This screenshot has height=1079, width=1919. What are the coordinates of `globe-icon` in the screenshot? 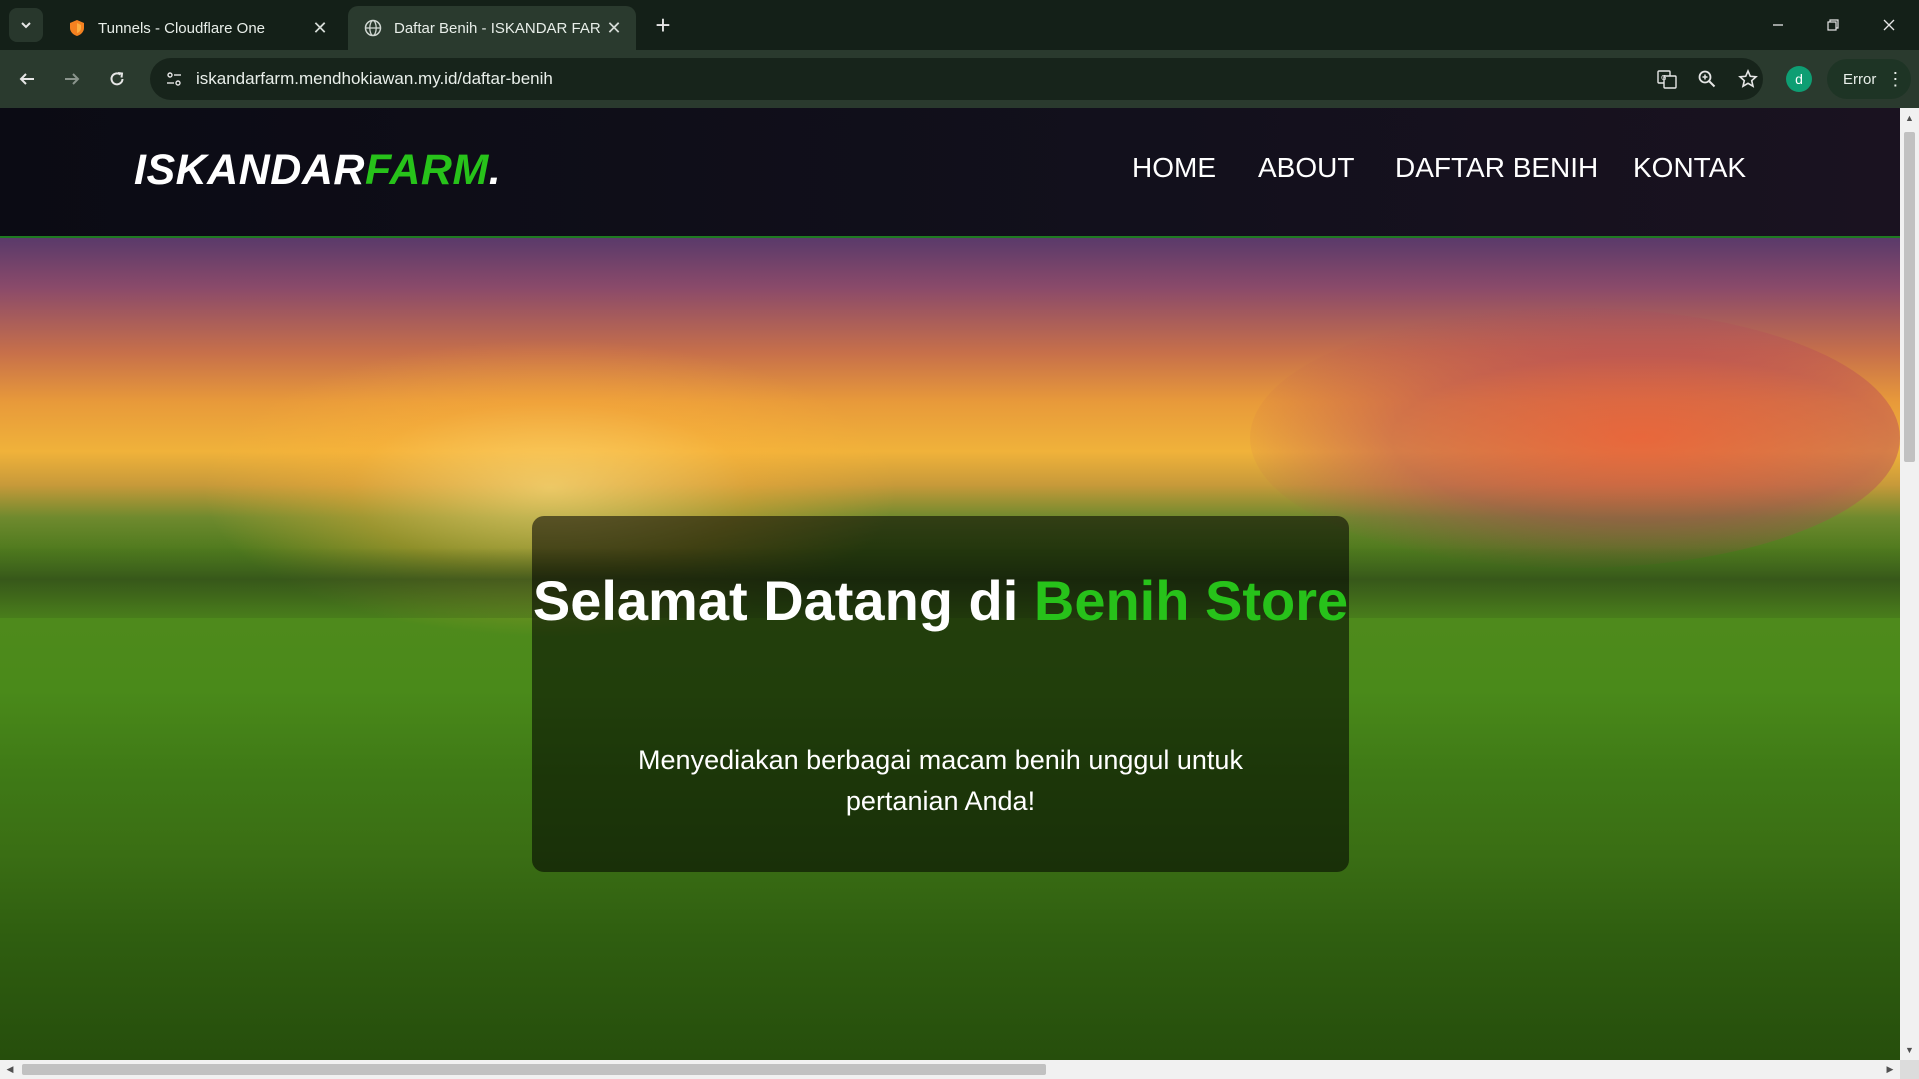 It's located at (373, 28).